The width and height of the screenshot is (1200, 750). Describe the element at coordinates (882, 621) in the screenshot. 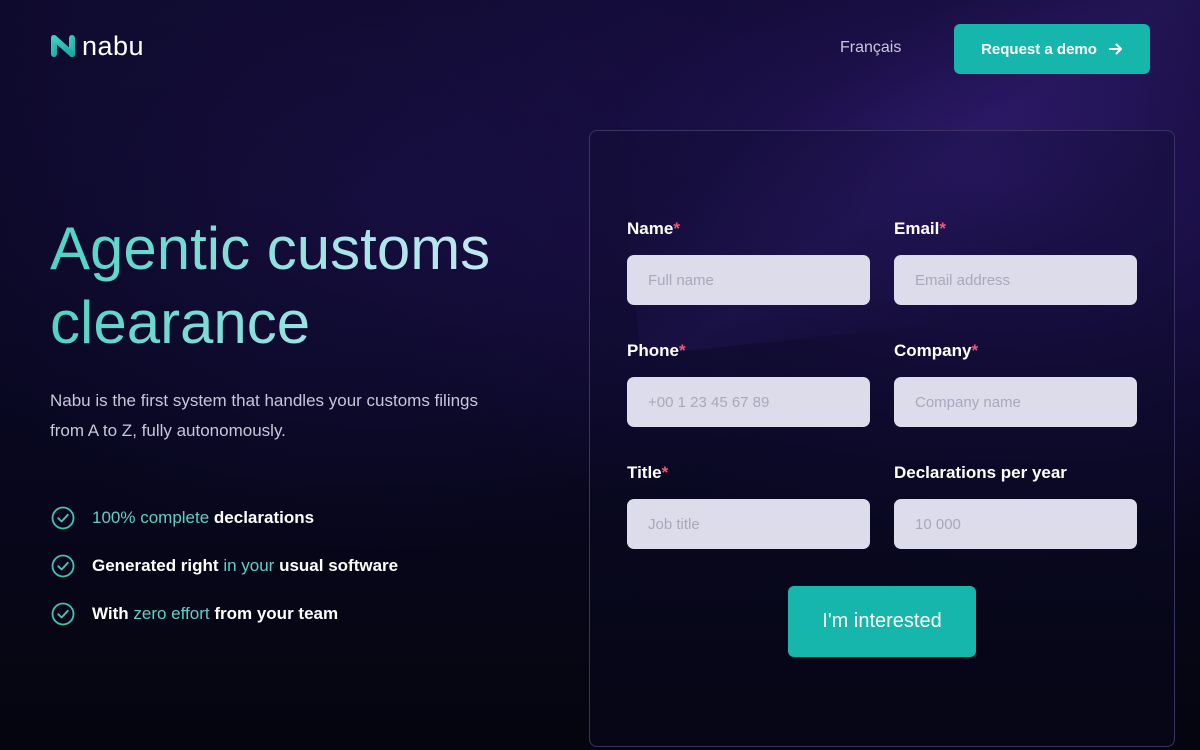

I see `submit-button: I'm interested` at that location.